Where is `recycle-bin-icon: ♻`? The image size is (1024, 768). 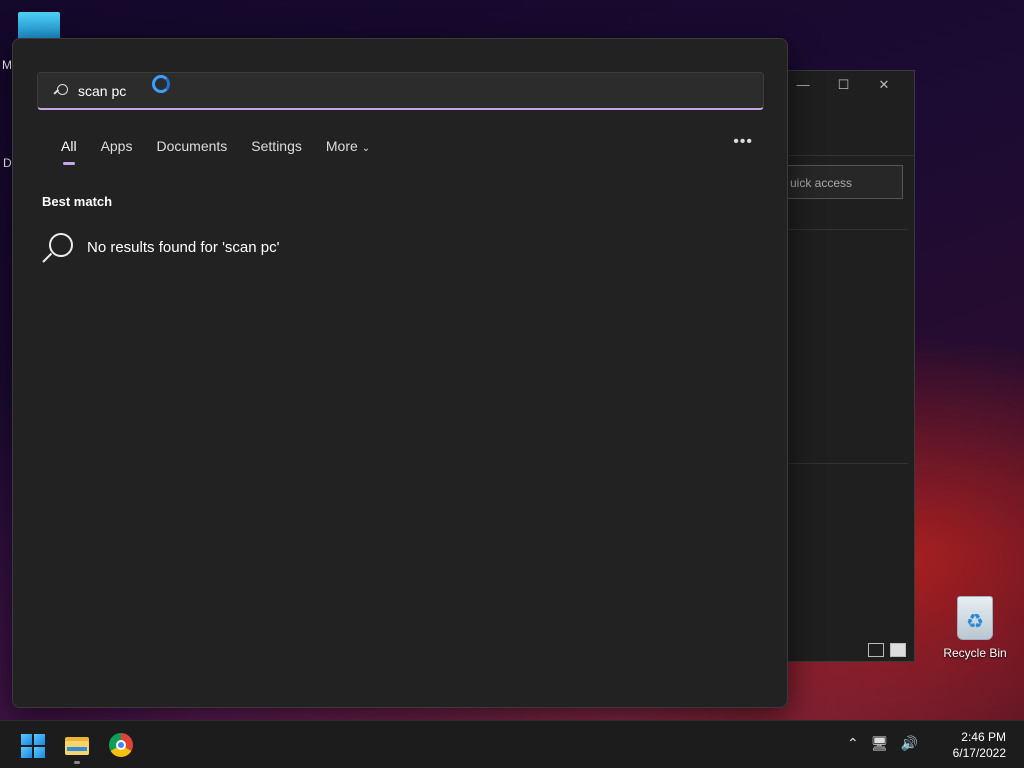 recycle-bin-icon: ♻ is located at coordinates (975, 618).